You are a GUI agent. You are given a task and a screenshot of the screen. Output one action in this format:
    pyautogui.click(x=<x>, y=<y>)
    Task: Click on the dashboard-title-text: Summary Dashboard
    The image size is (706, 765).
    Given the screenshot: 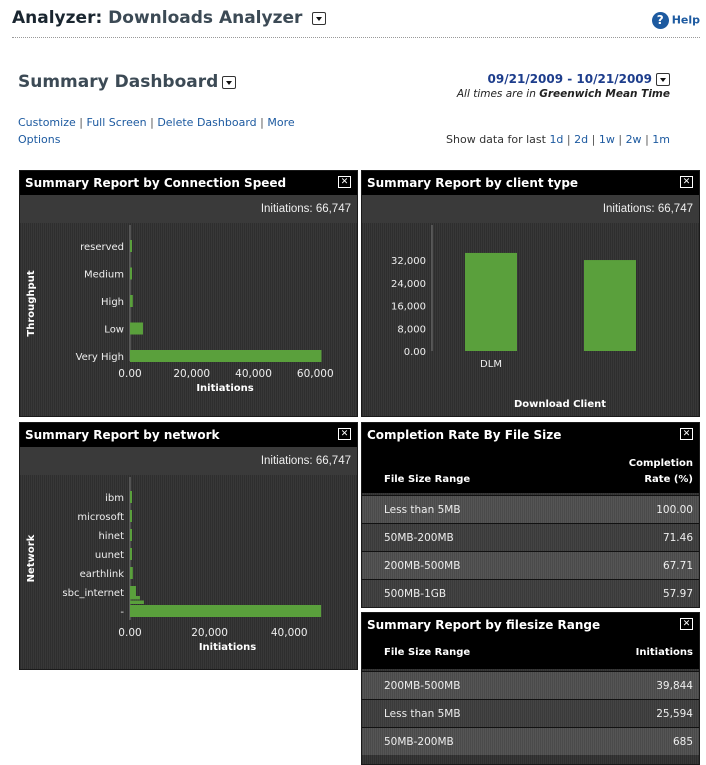 What is the action you would take?
    pyautogui.click(x=118, y=82)
    